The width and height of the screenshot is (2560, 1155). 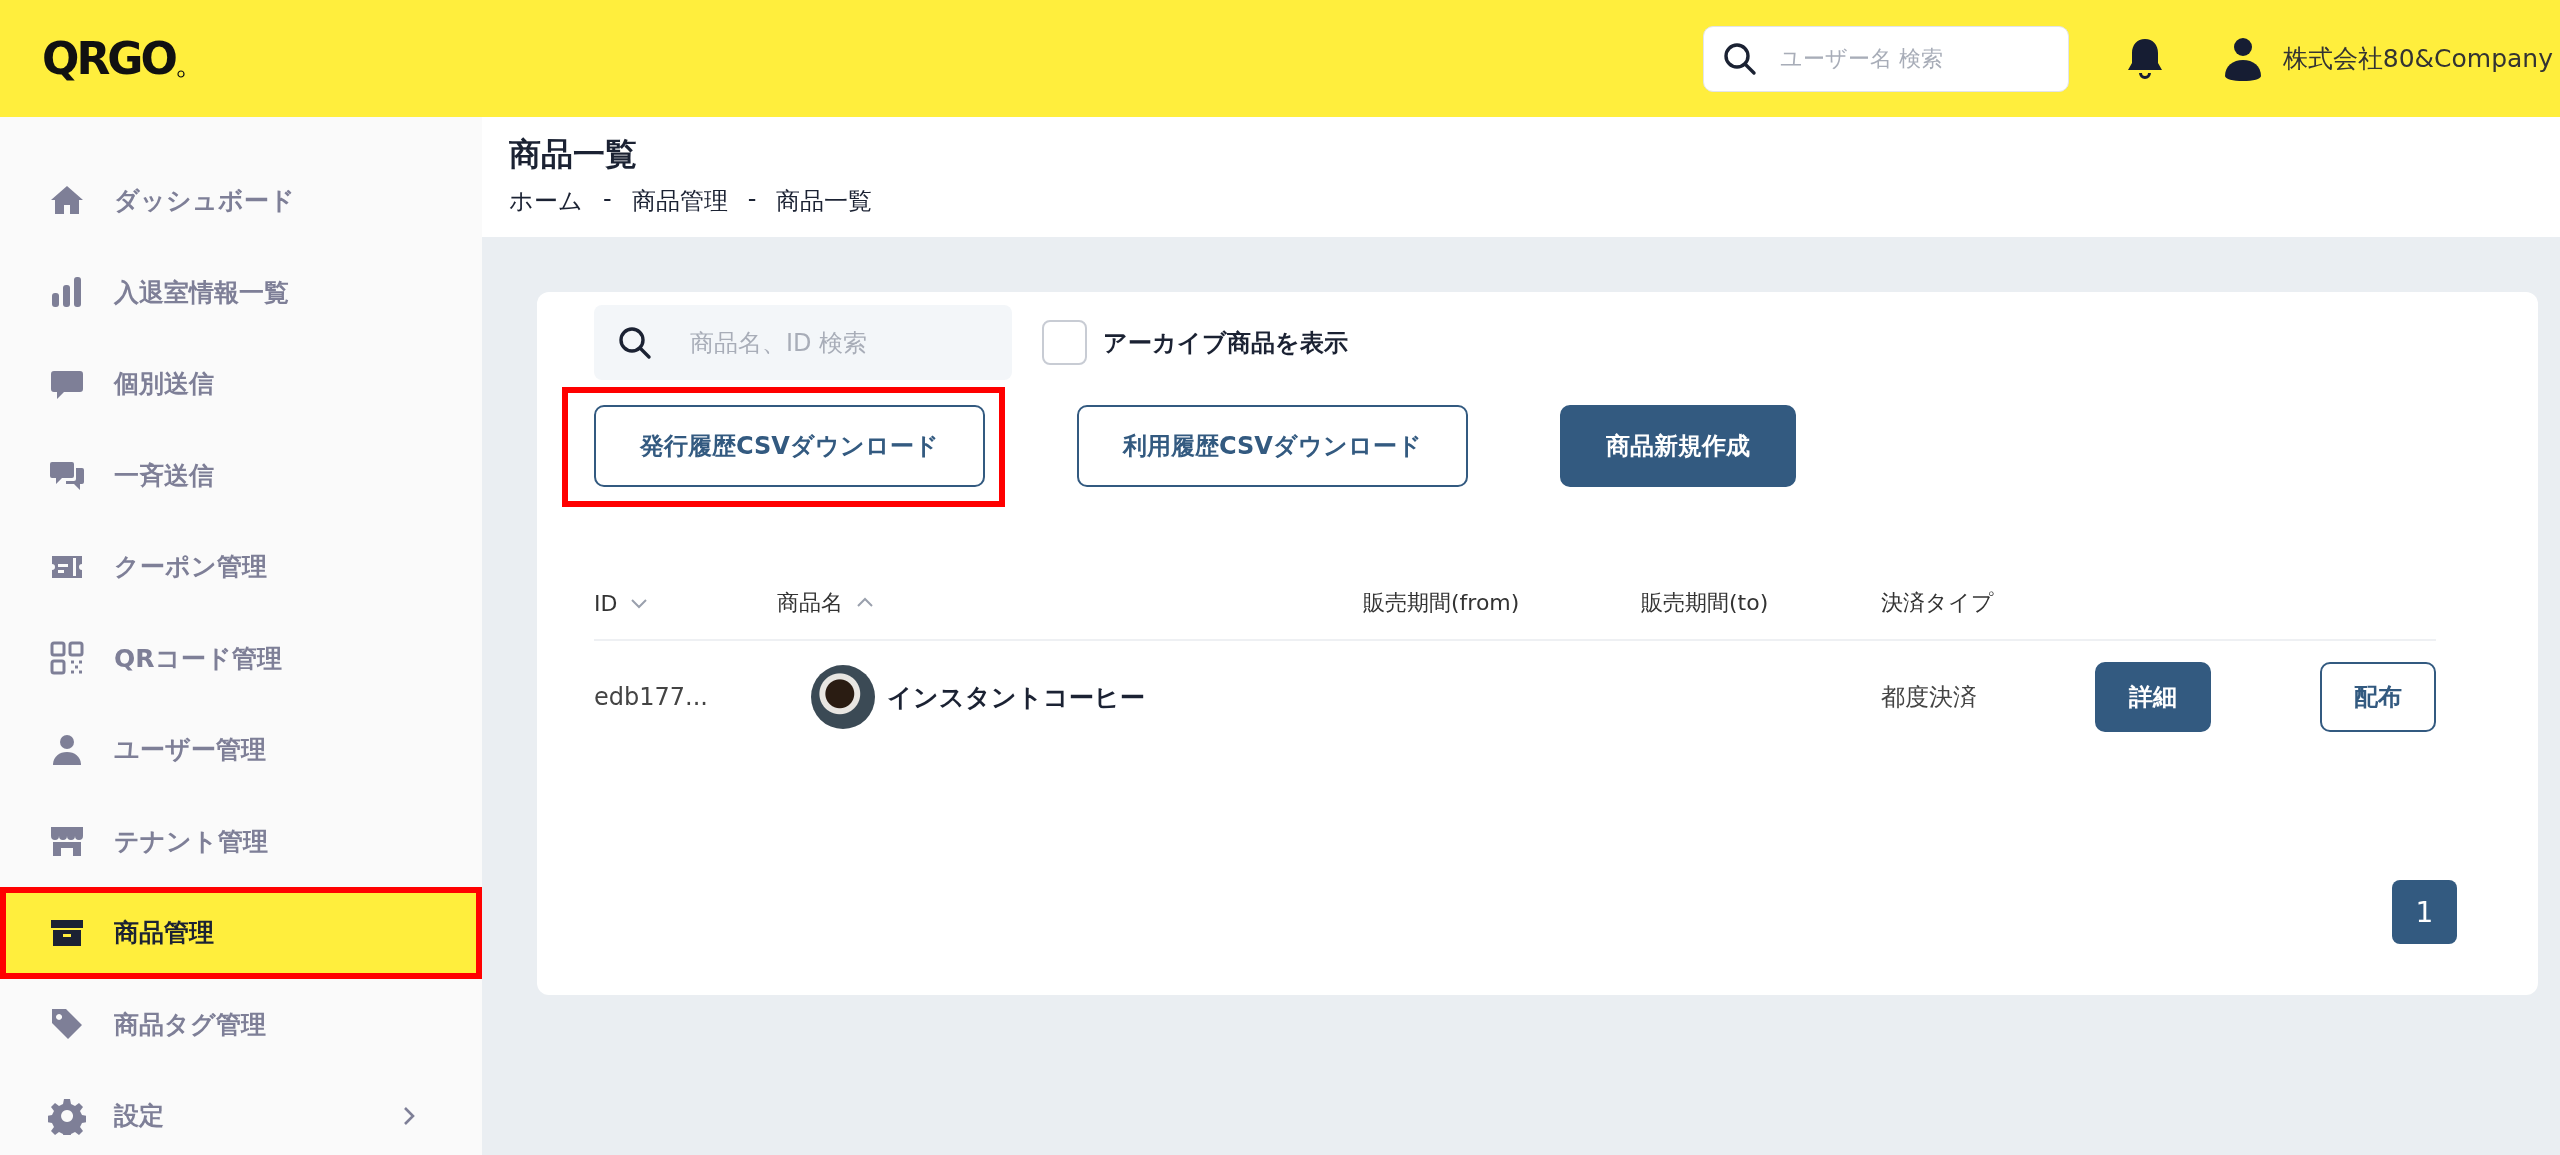 What do you see at coordinates (241, 1024) in the screenshot?
I see `sidebar-item: 商品タグ管理` at bounding box center [241, 1024].